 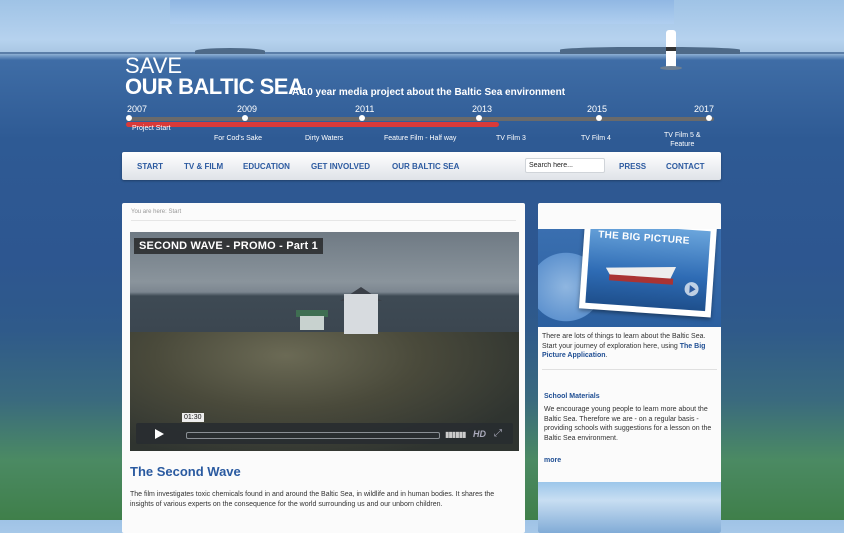 I want to click on milestone-label: Dirty Waters, so click(x=324, y=138).